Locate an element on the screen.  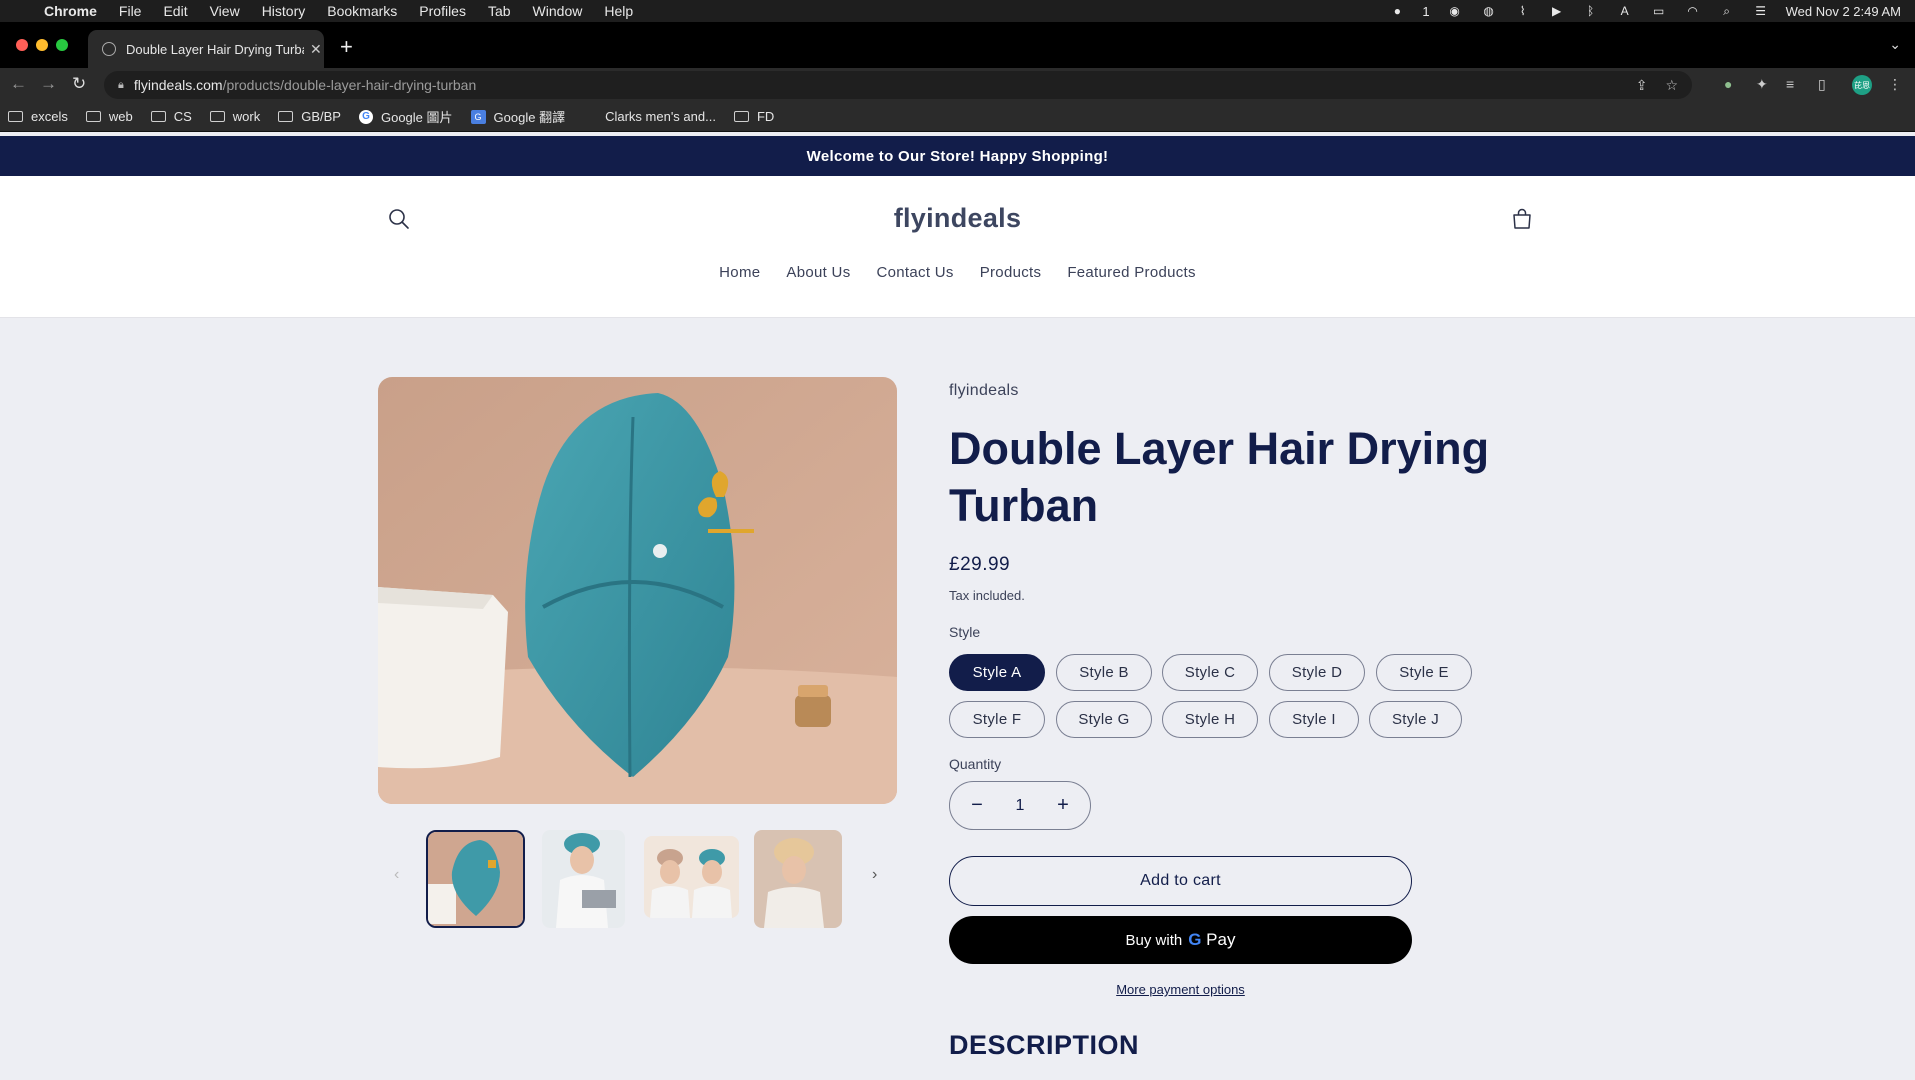
quantity-input: 1 is located at coordinates (1020, 806).